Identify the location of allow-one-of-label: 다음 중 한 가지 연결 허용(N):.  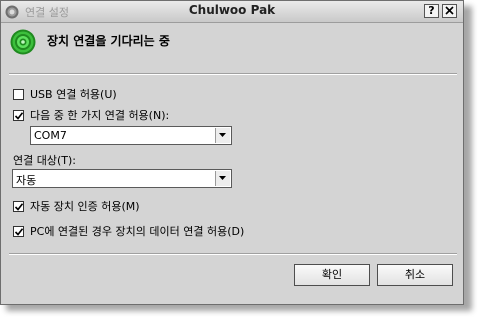
(100, 115).